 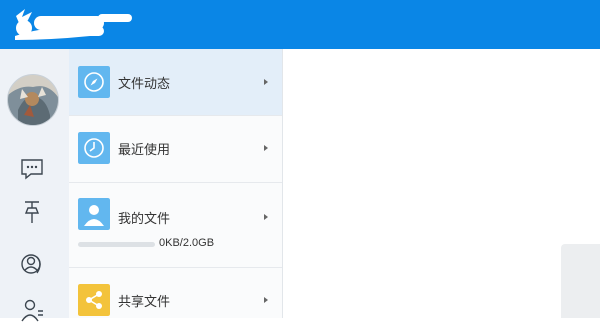 I want to click on compass-icon, so click(x=94, y=82).